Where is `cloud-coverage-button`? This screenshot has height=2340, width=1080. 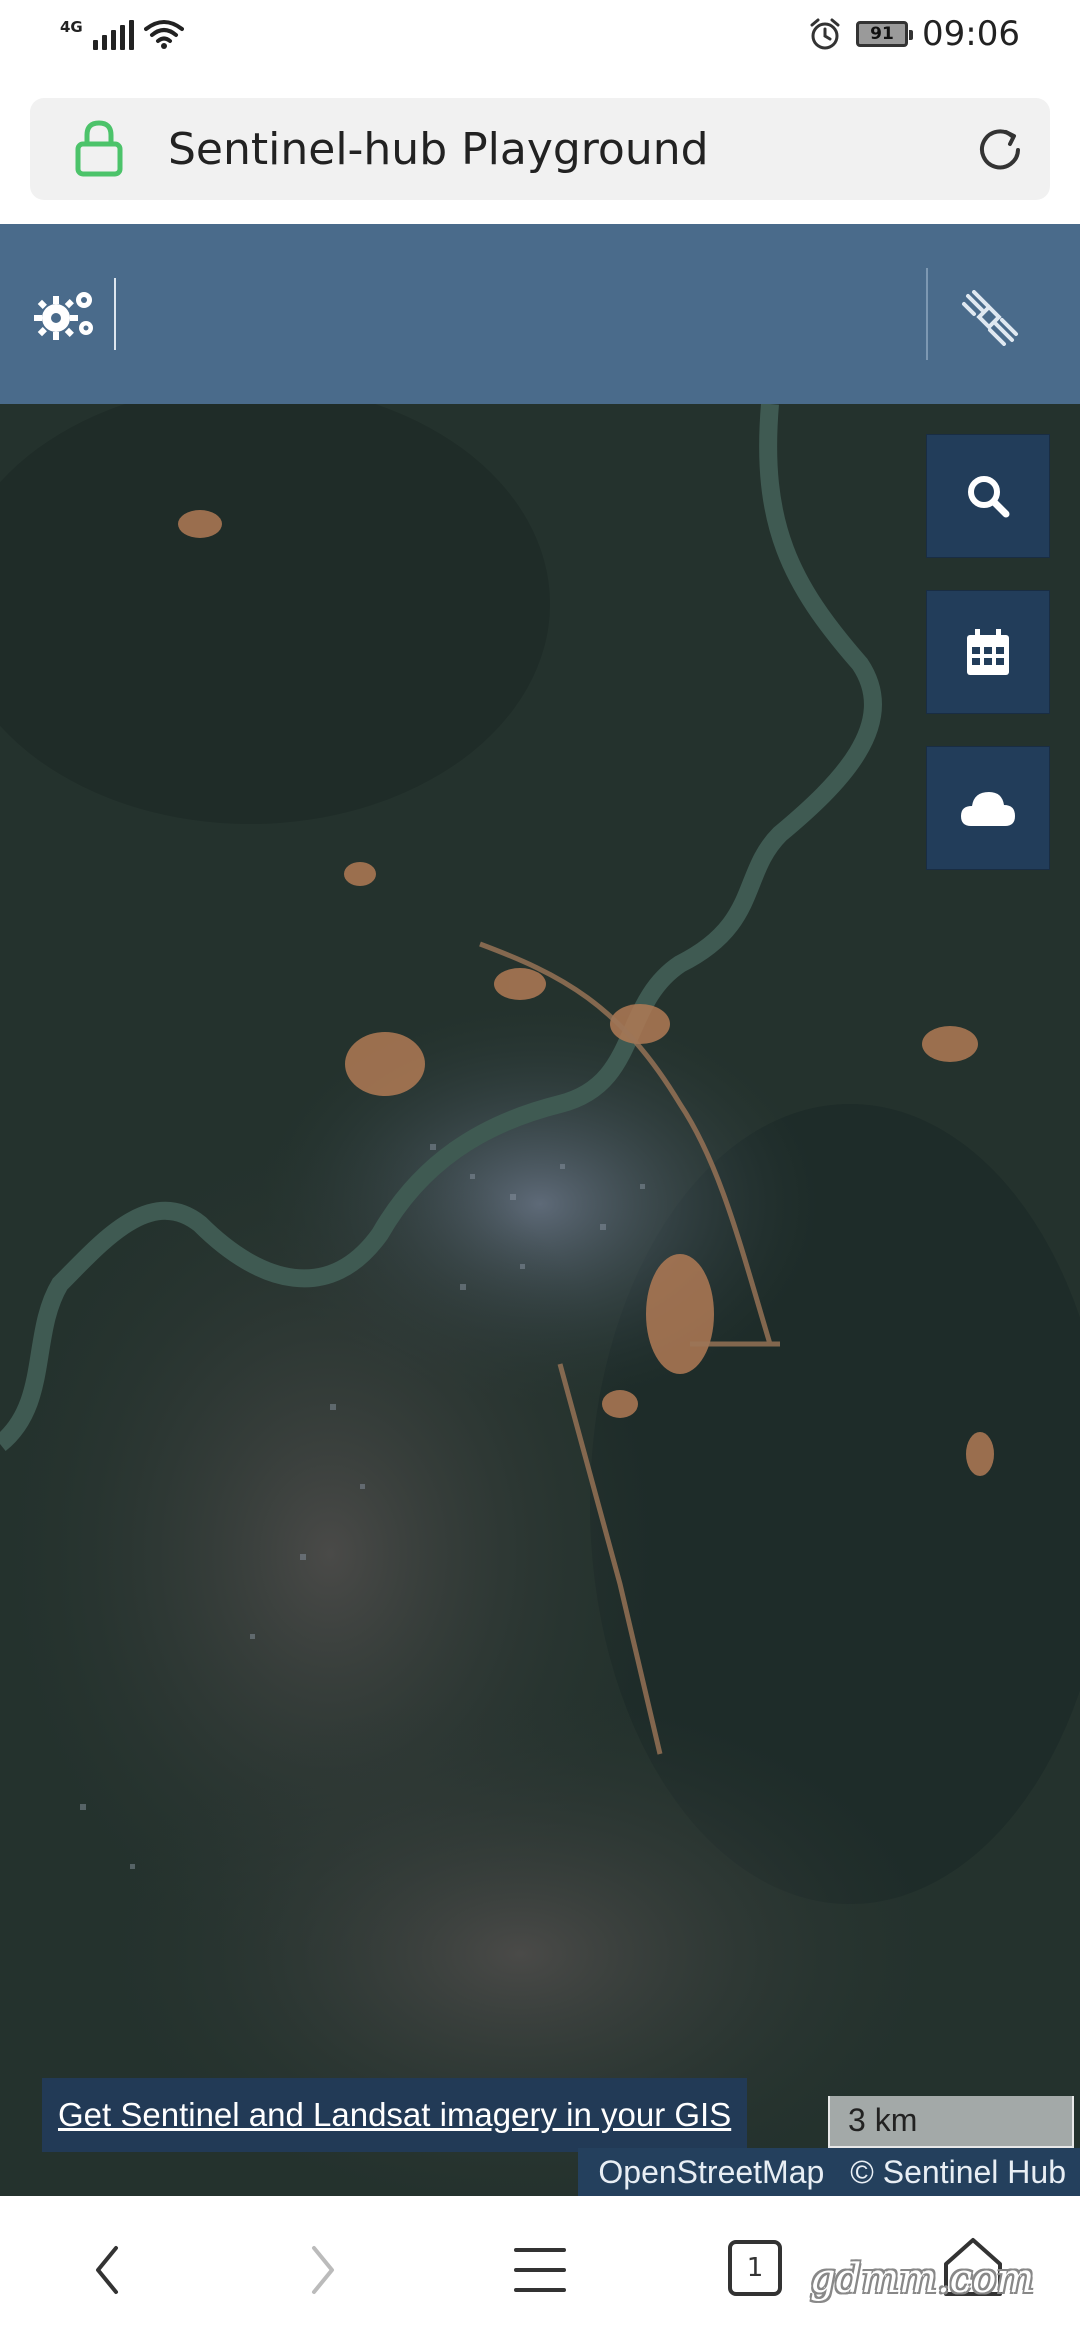 cloud-coverage-button is located at coordinates (988, 808).